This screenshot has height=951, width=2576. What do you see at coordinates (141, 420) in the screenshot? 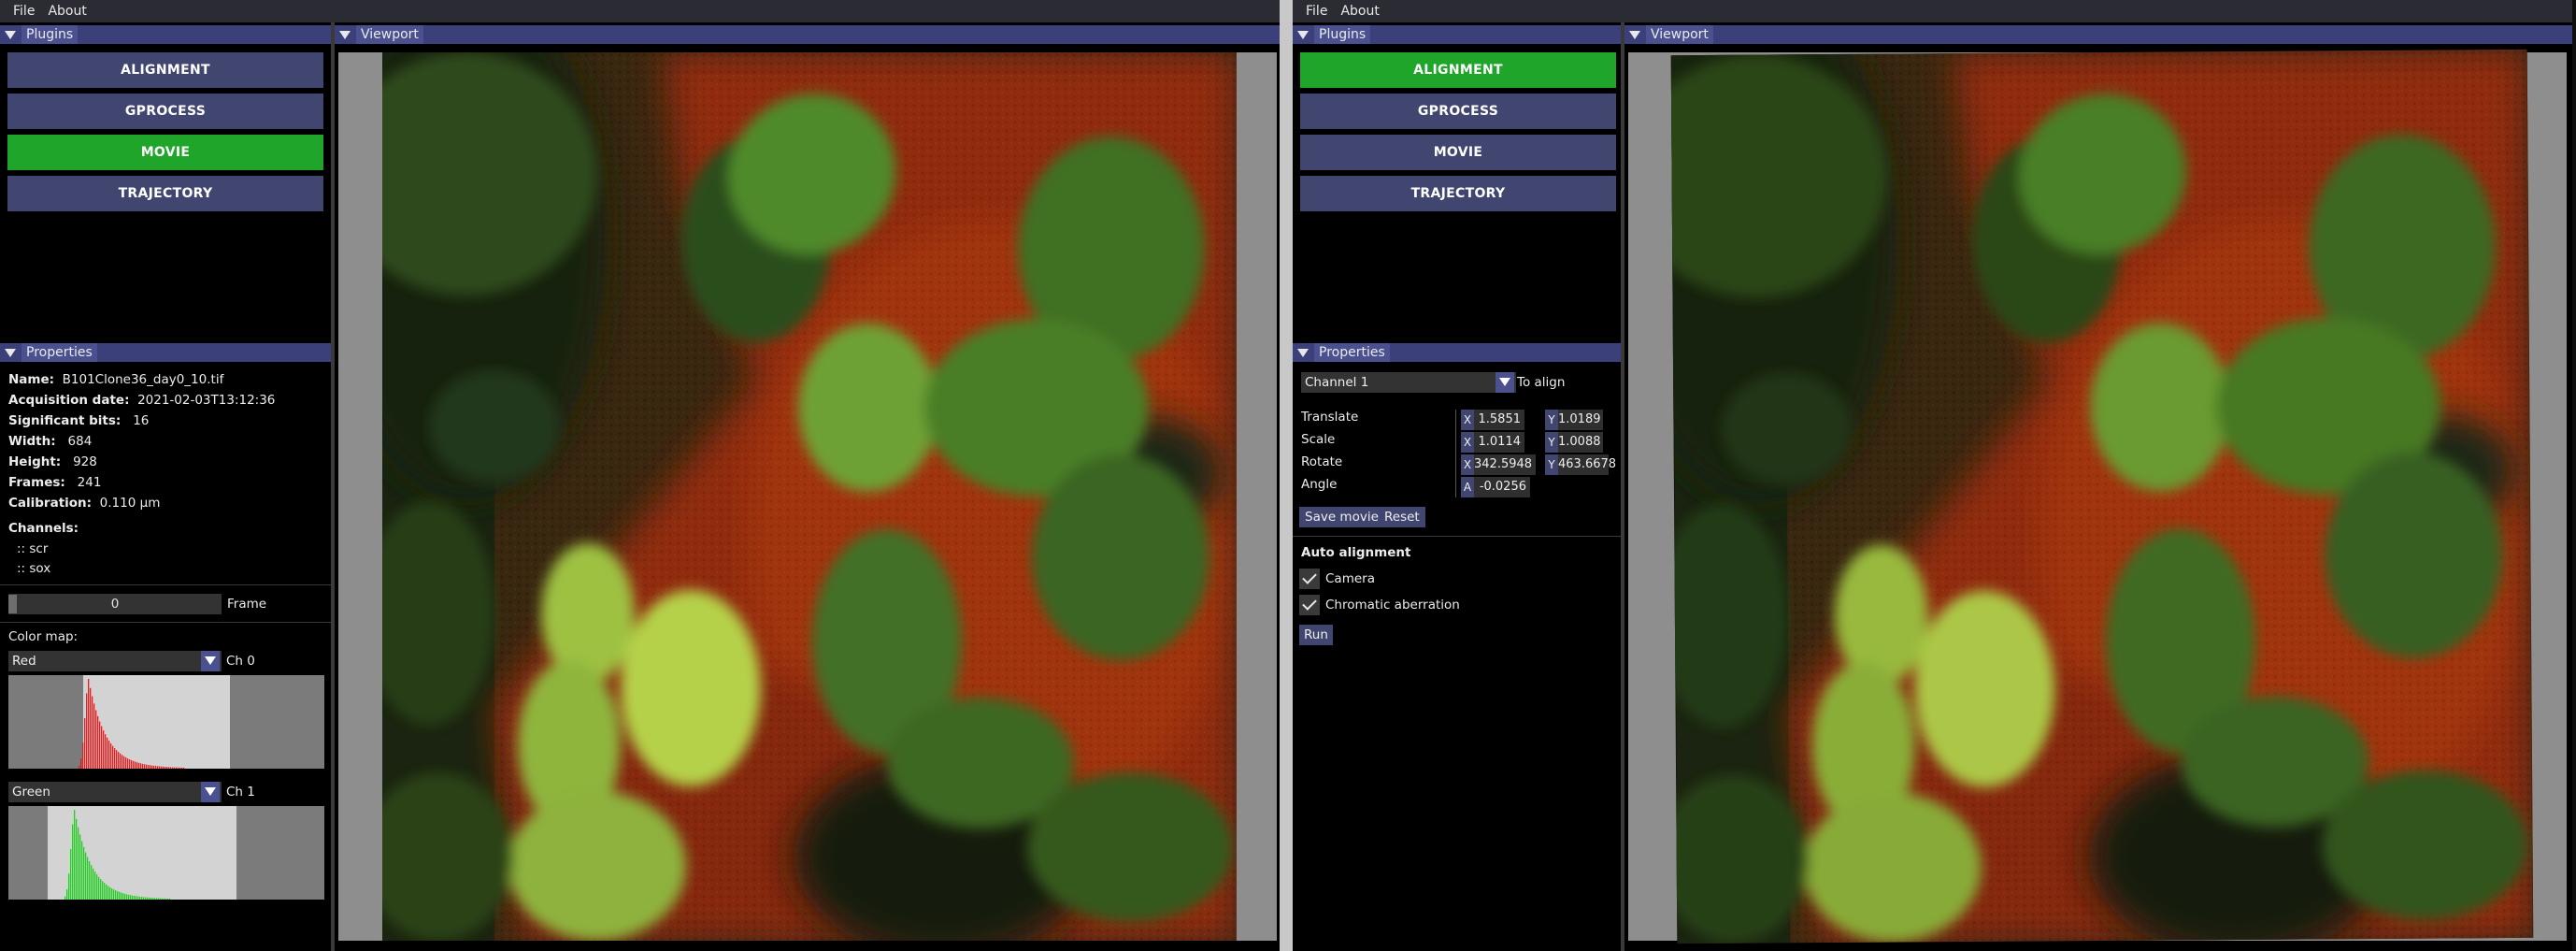
I see `prop-value: 16` at bounding box center [141, 420].